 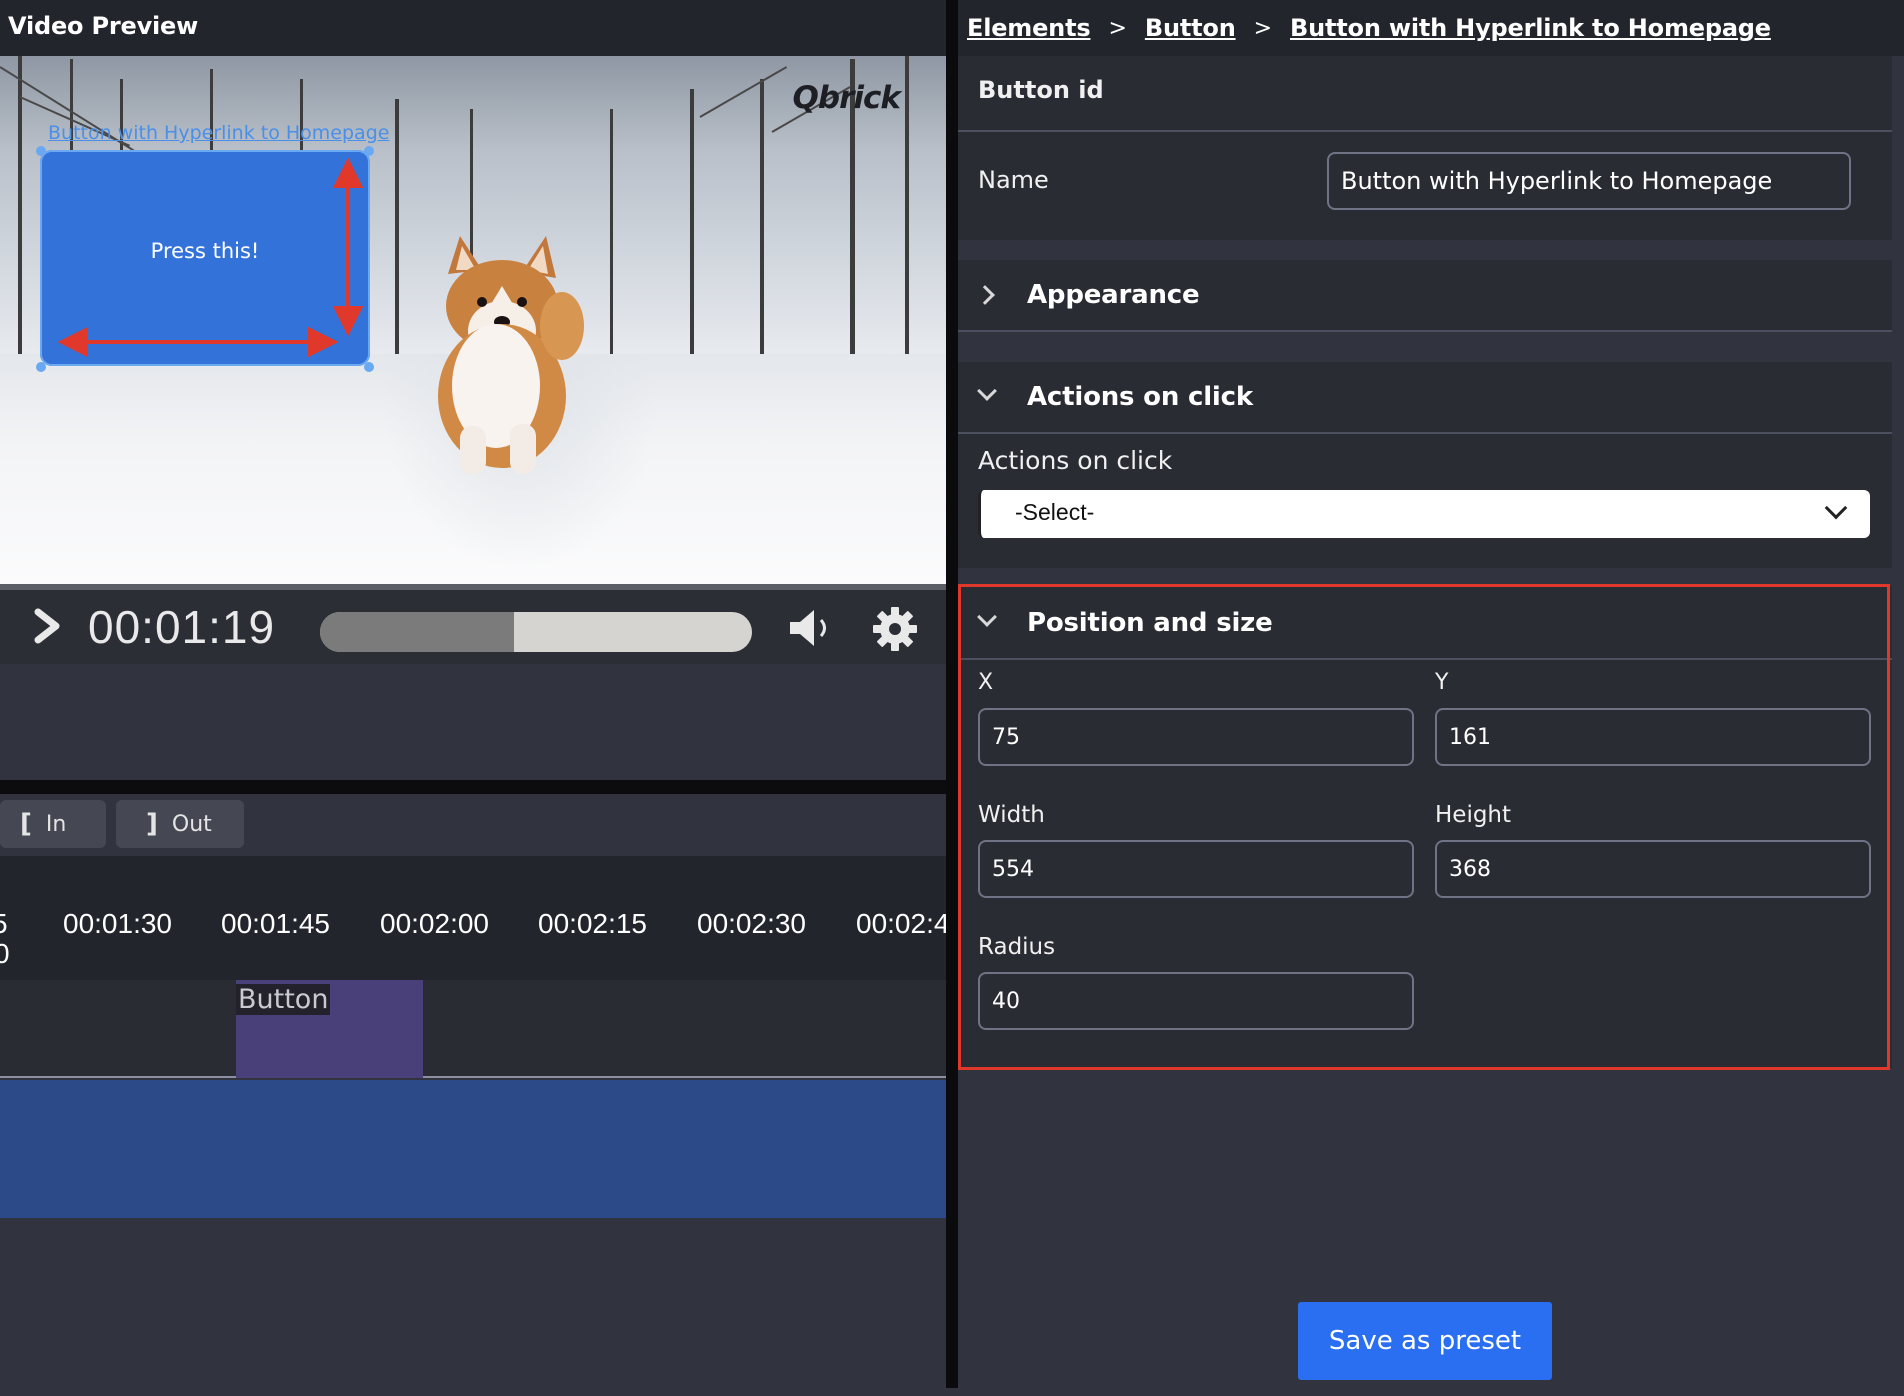 I want to click on appearance-title: Appearance, so click(x=1113, y=295).